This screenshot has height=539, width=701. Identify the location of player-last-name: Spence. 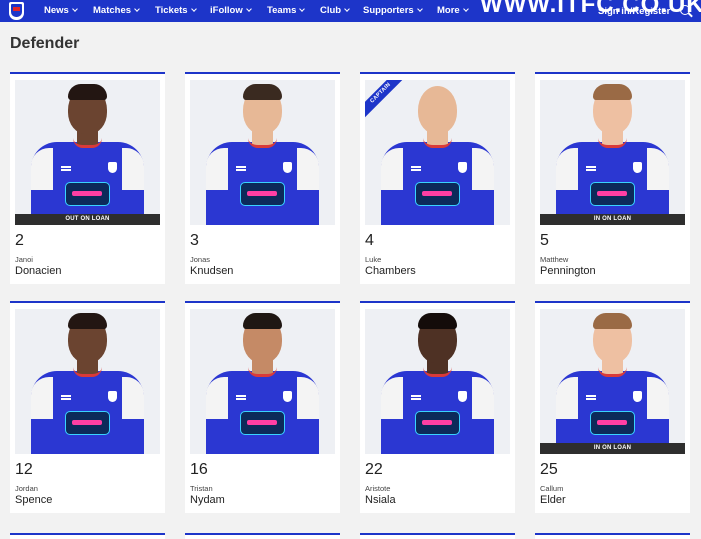
(34, 500).